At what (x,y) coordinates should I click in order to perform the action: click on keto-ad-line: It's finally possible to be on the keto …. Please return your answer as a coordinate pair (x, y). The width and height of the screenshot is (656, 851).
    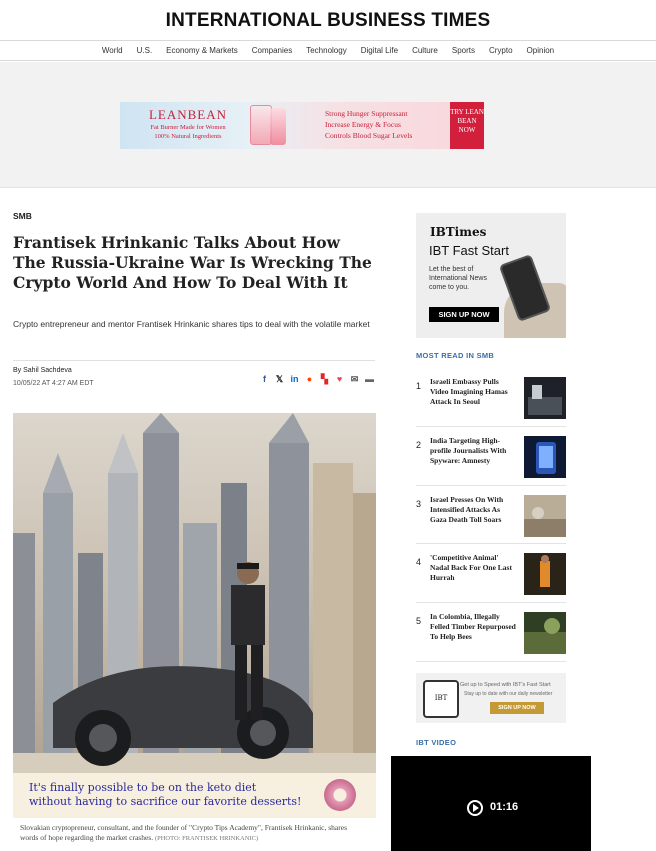
    Looking at the image, I should click on (143, 787).